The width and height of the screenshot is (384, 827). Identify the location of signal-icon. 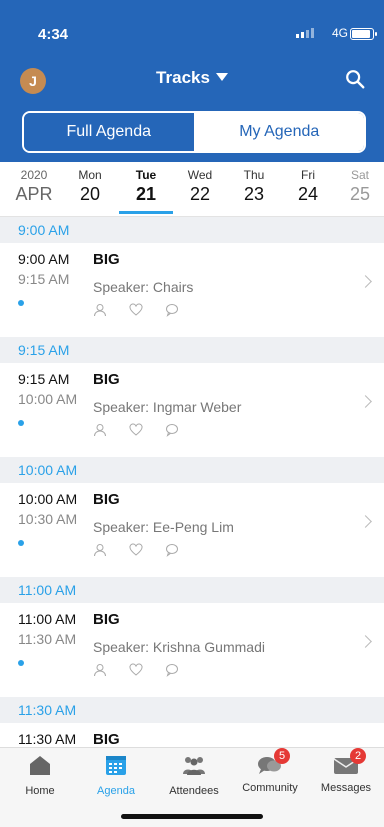
(305, 33).